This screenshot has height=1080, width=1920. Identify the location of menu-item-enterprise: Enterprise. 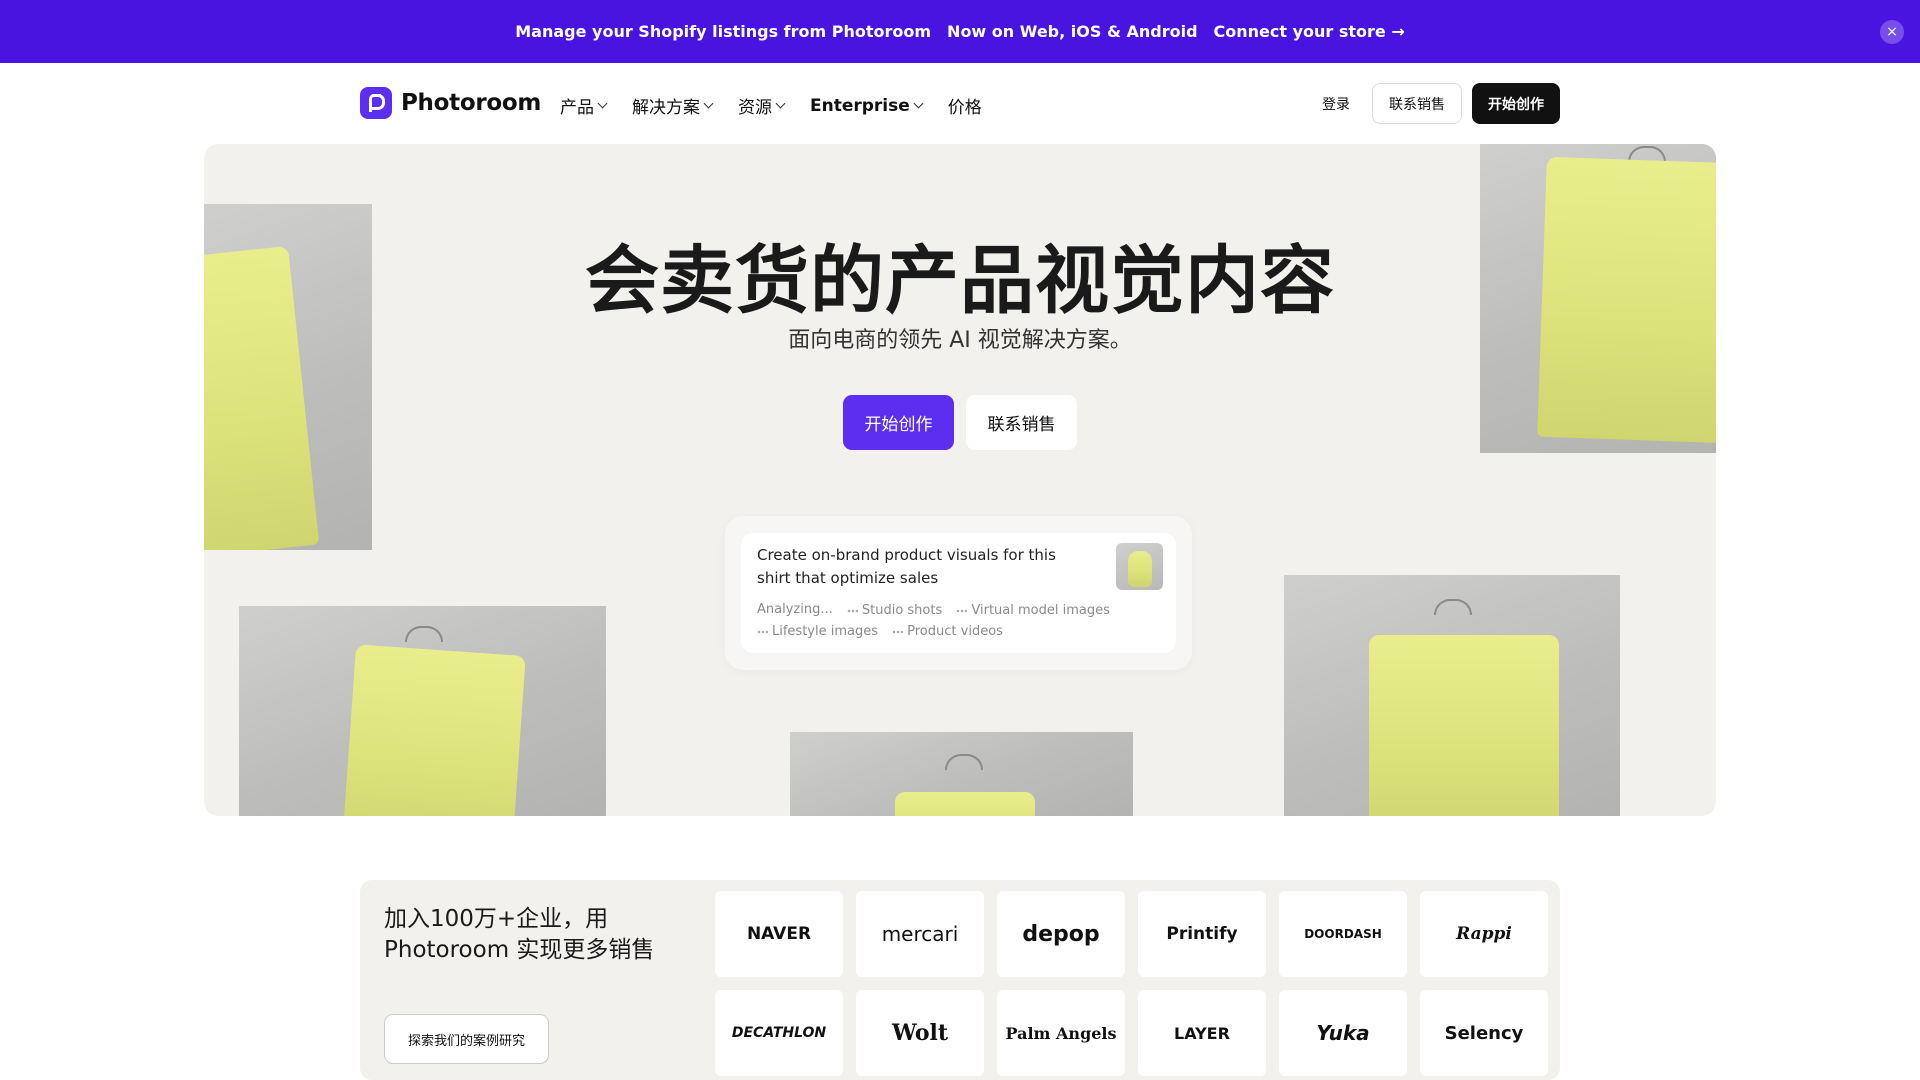
(867, 105).